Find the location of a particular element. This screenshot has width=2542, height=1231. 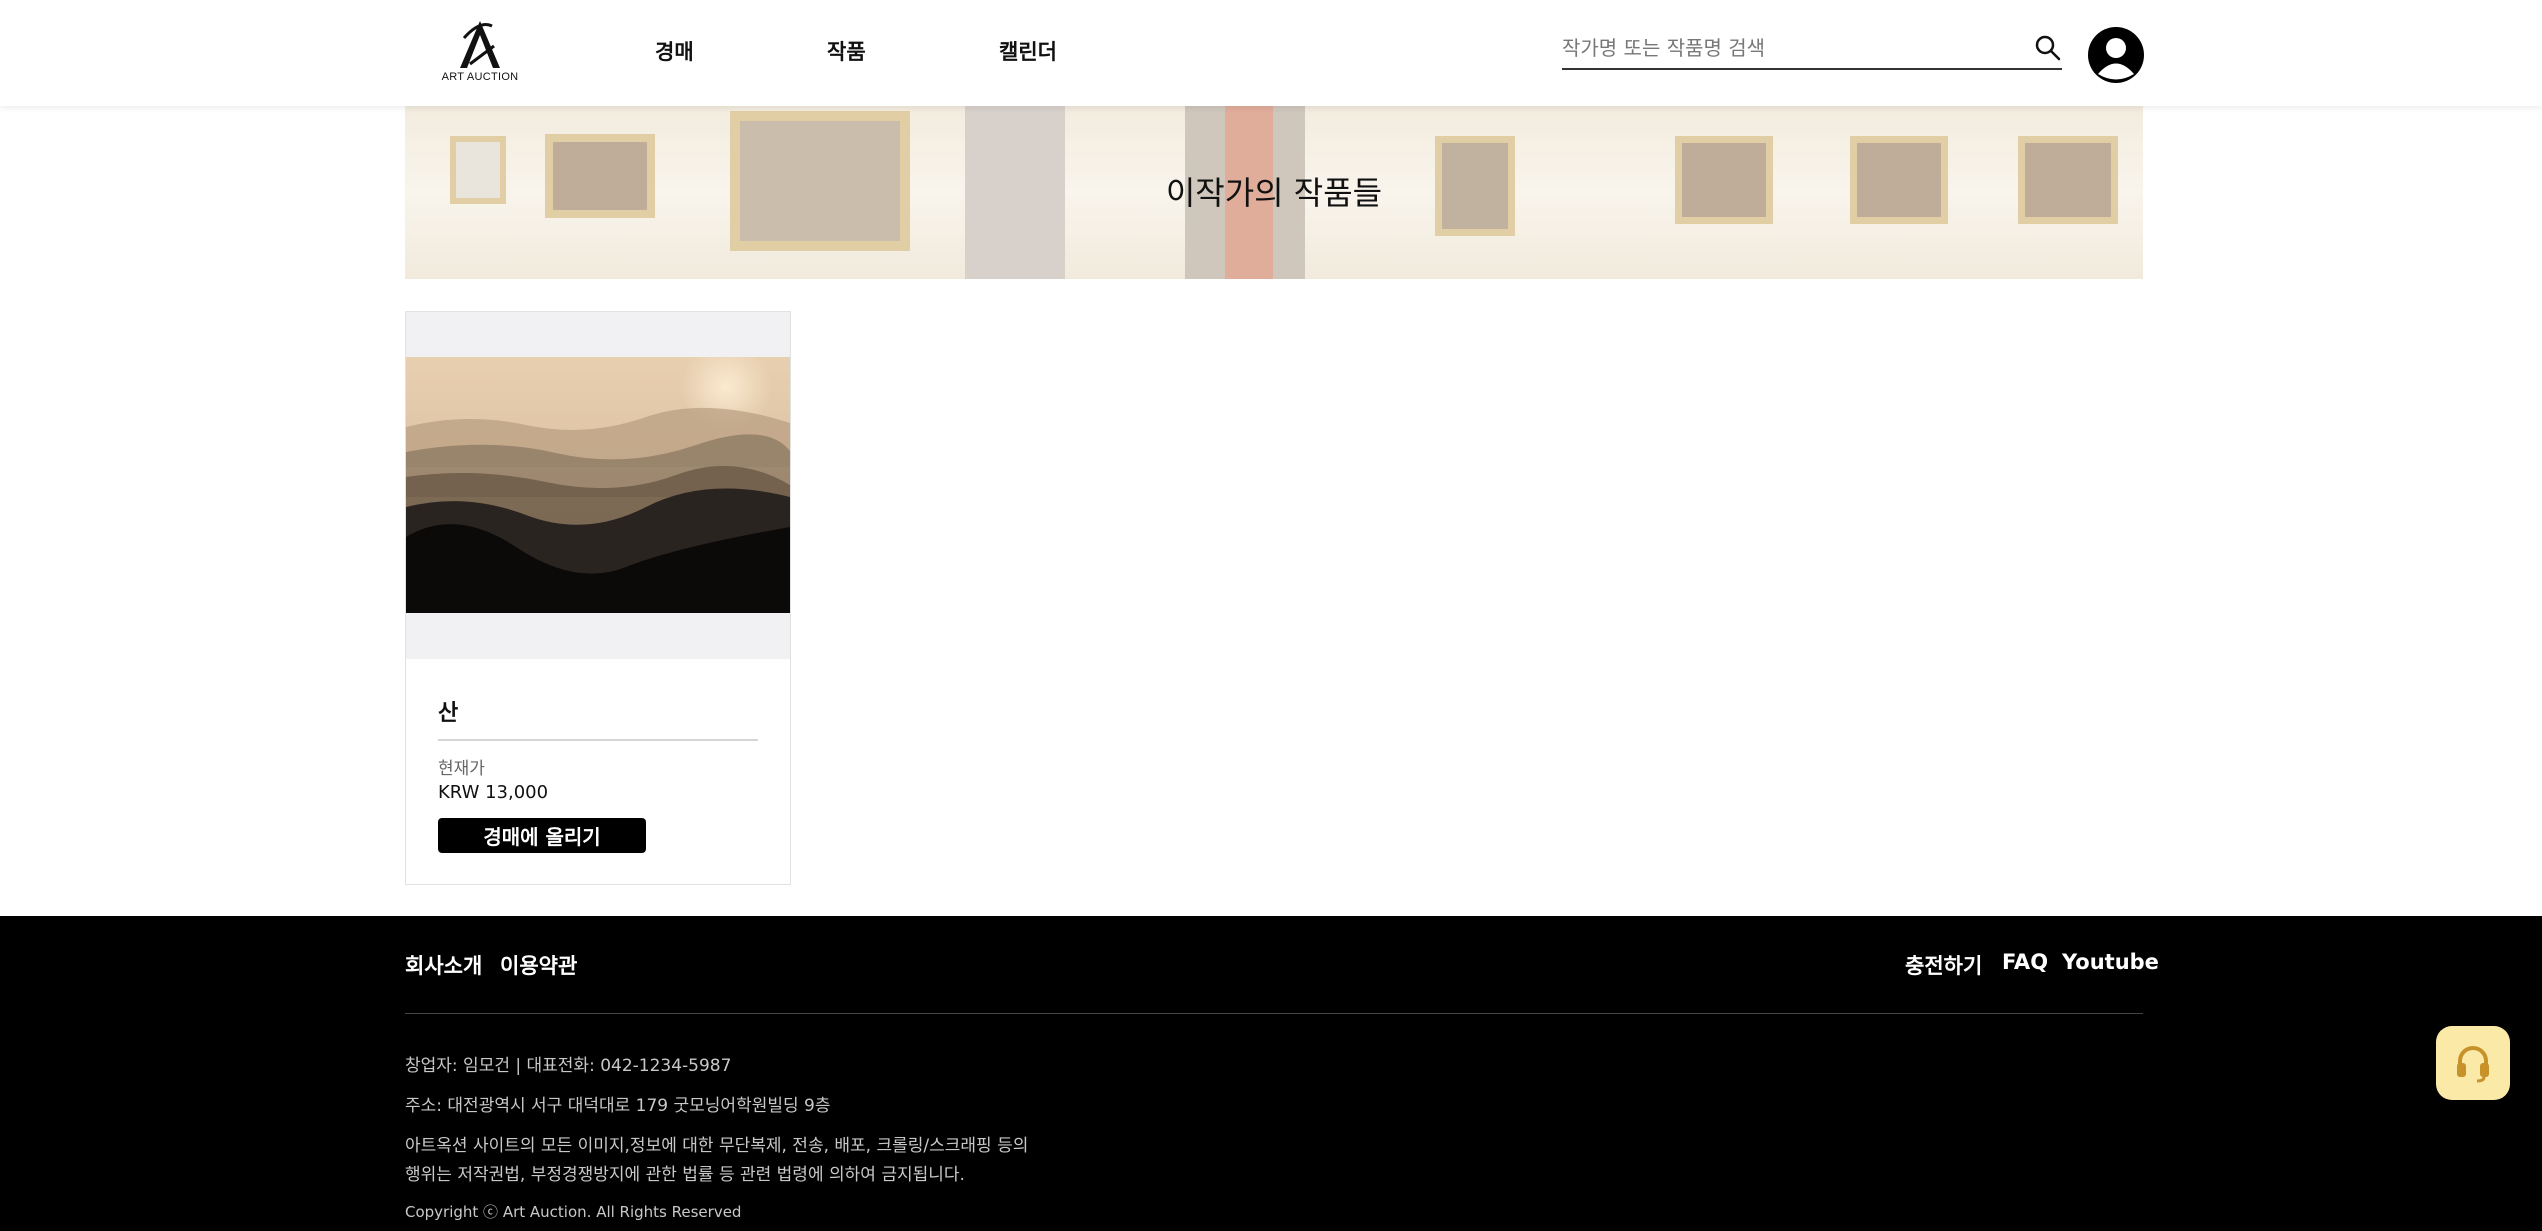

artwork-image is located at coordinates (598, 485).